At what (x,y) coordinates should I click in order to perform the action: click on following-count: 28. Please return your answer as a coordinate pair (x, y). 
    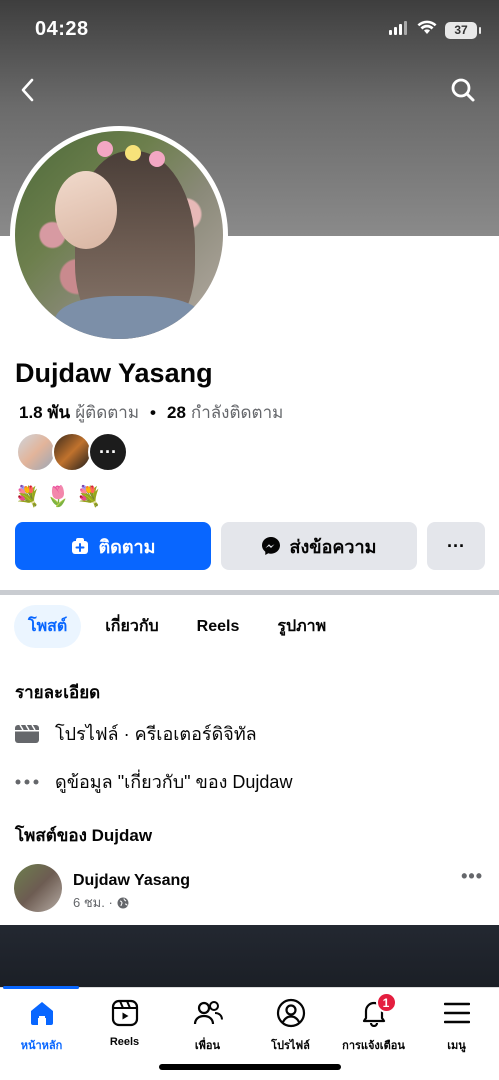
    Looking at the image, I should click on (176, 413).